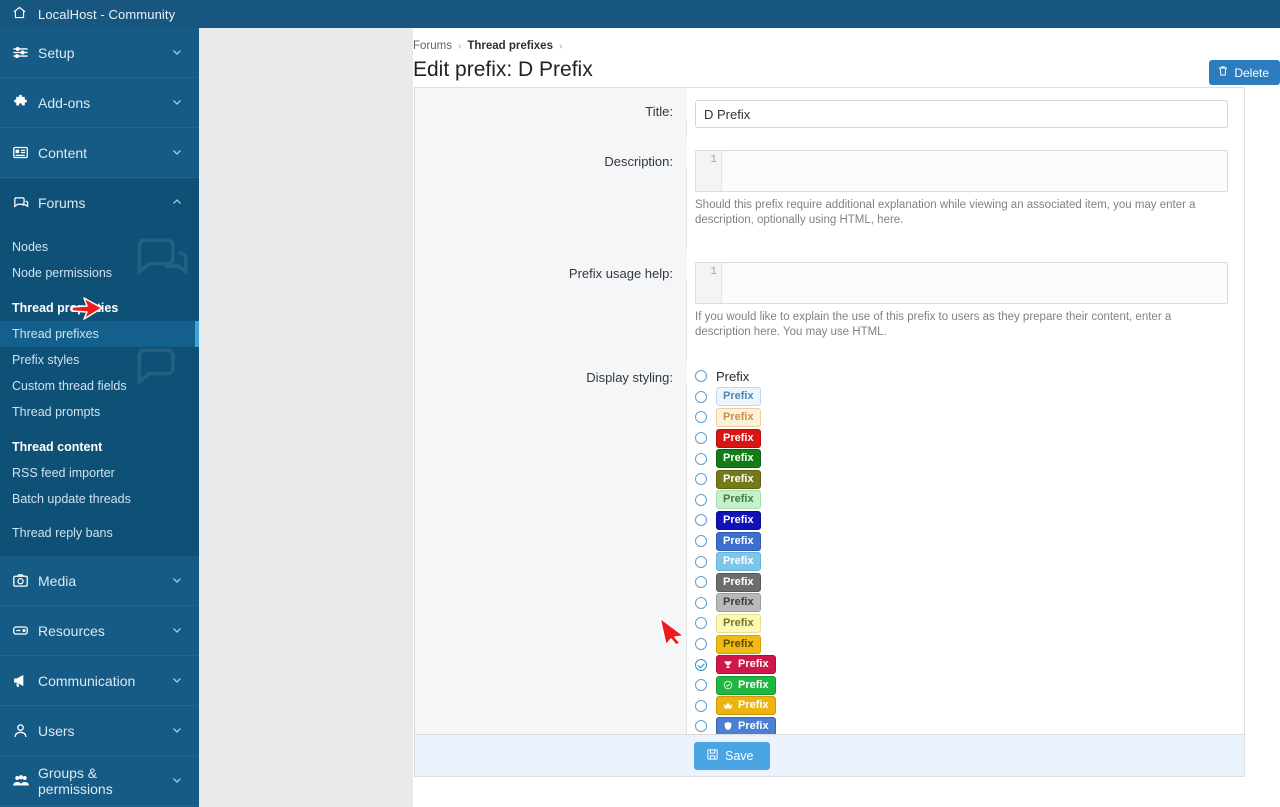  What do you see at coordinates (701, 438) in the screenshot?
I see `radio-red` at bounding box center [701, 438].